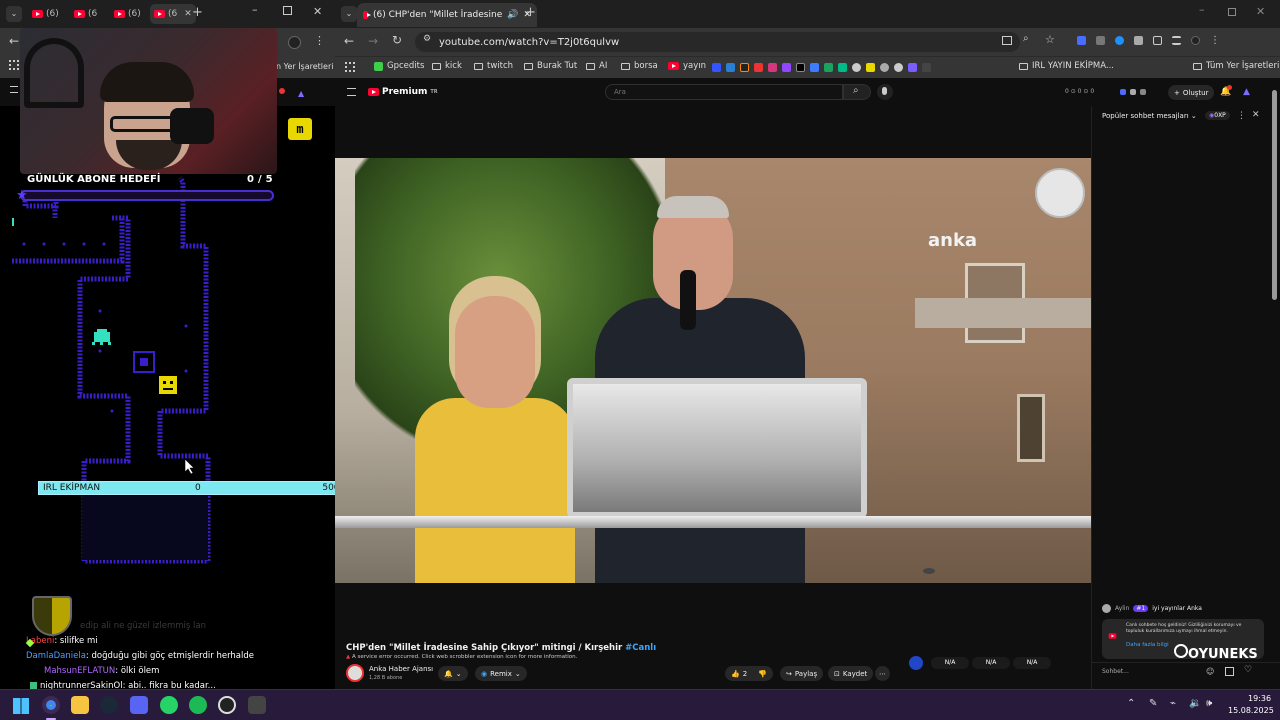  What do you see at coordinates (447, 66) in the screenshot?
I see `bookmark-kick: kick` at bounding box center [447, 66].